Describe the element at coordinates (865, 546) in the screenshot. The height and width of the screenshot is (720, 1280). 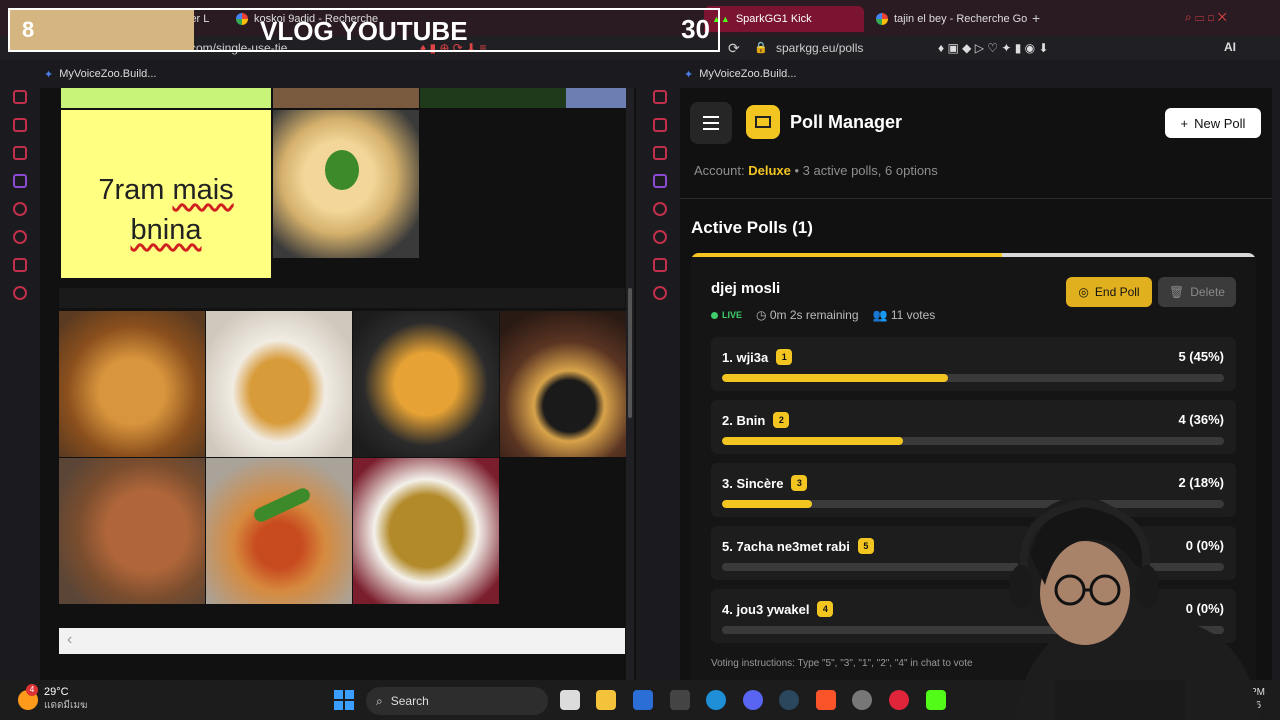
I see `option-badge: 5` at that location.